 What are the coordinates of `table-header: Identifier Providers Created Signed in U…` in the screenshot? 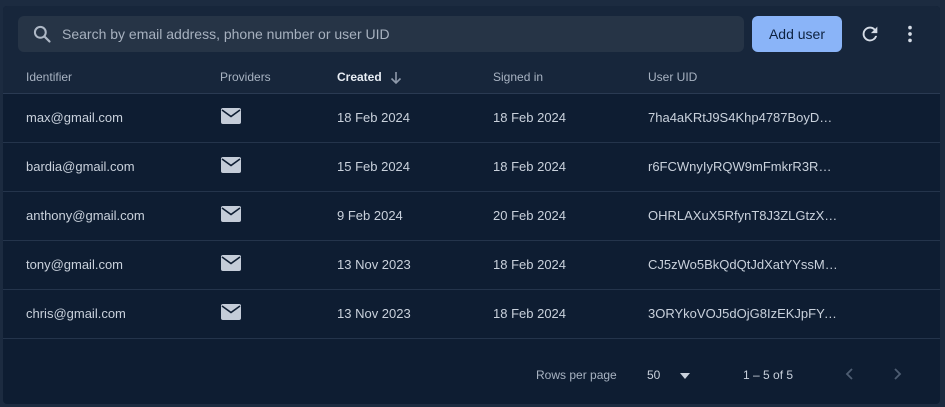 It's located at (471, 78).